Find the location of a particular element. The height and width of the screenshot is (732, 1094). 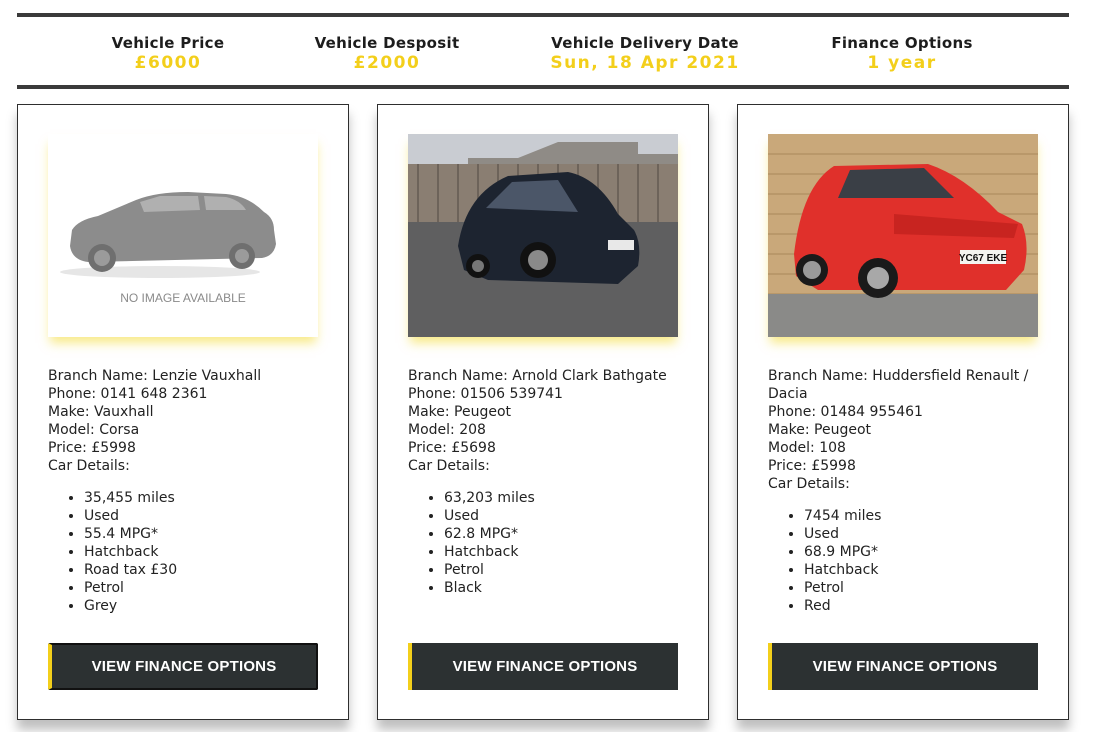

vehicle-model: Model: 208 is located at coordinates (447, 430).